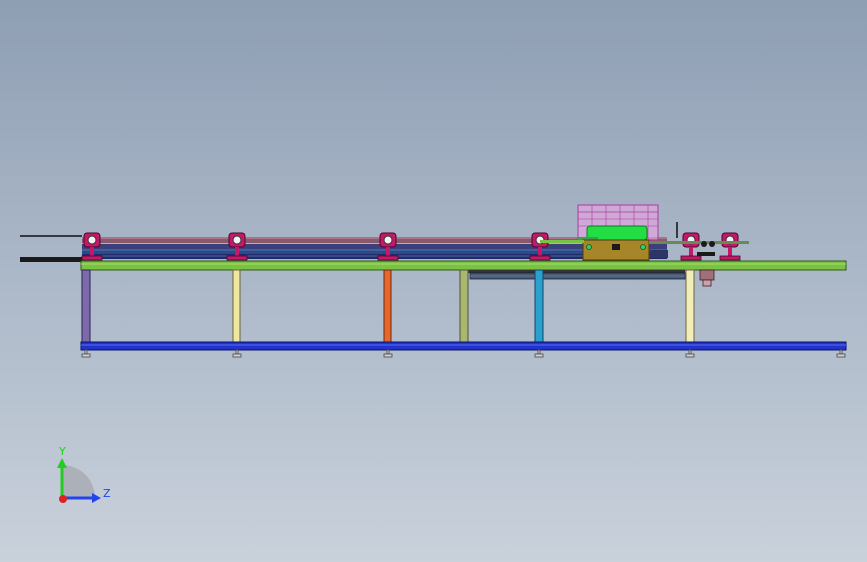  Describe the element at coordinates (463, 265) in the screenshot. I see `top-frame-beam` at that location.